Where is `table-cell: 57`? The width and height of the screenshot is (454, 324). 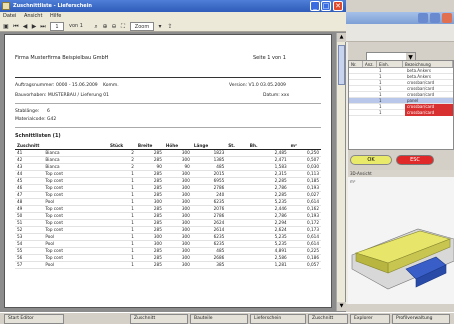
table-cell: 57 is located at coordinates (29, 265).